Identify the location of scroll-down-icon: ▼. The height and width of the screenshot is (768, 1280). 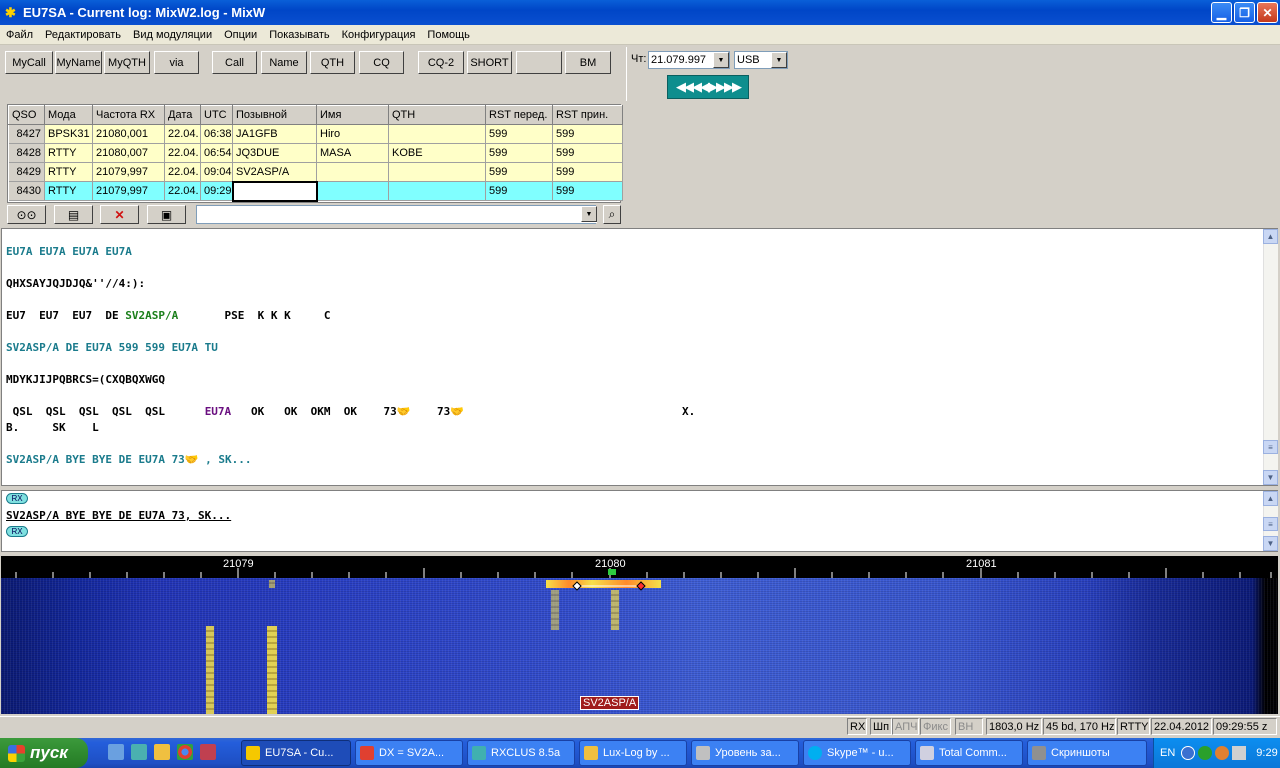
(1270, 477).